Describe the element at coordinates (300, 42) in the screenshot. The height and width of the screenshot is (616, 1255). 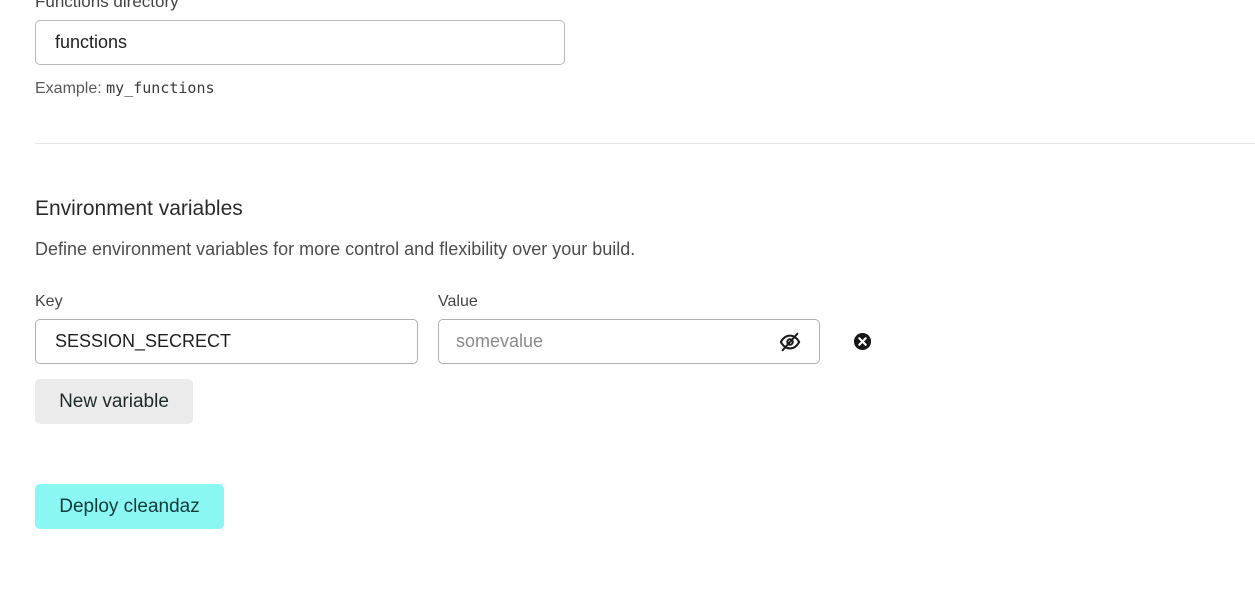
I see `functions-directory-input` at that location.